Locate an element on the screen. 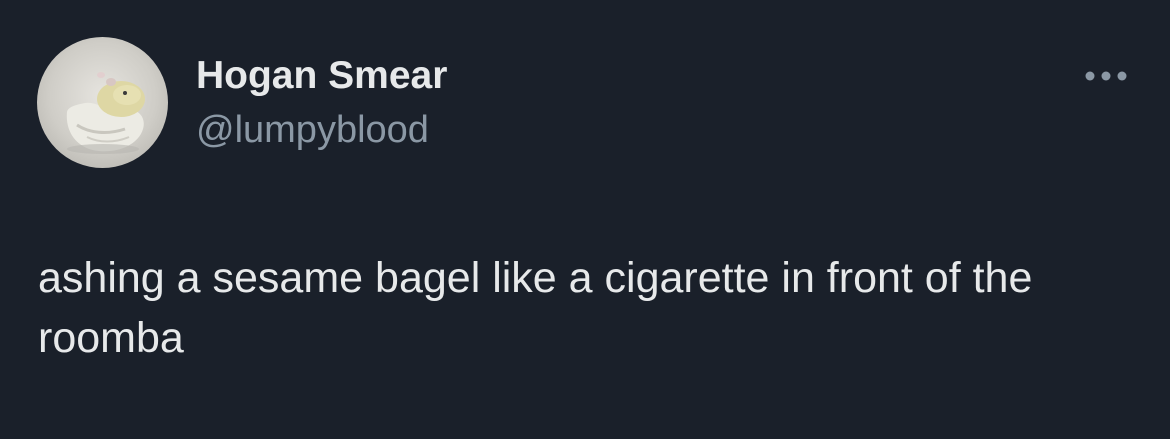 This screenshot has width=1170, height=439. more-options-button is located at coordinates (1106, 76).